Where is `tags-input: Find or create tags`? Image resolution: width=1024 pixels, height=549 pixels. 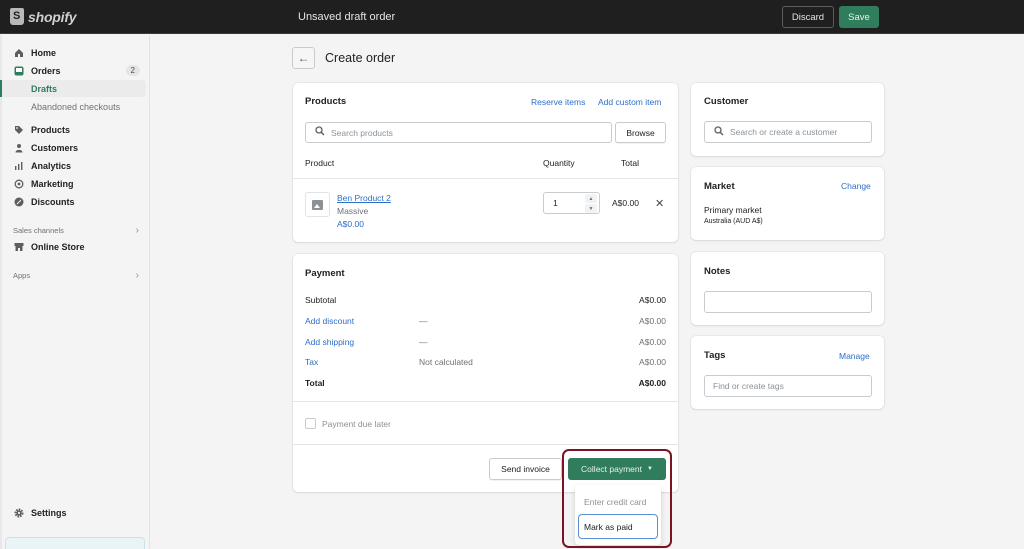 tags-input: Find or create tags is located at coordinates (788, 386).